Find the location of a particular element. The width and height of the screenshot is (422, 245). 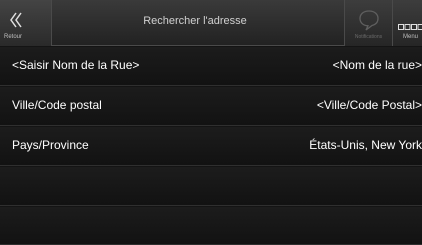

back-label: Retour is located at coordinates (13, 37).